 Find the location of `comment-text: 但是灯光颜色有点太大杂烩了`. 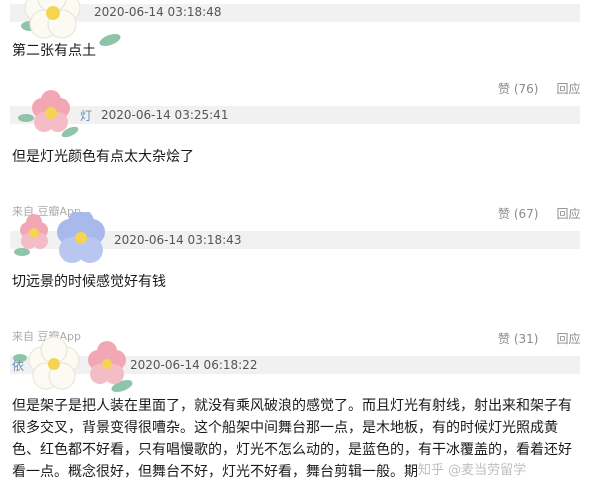

comment-text: 但是灯光颜色有点太大杂烩了 is located at coordinates (103, 157).